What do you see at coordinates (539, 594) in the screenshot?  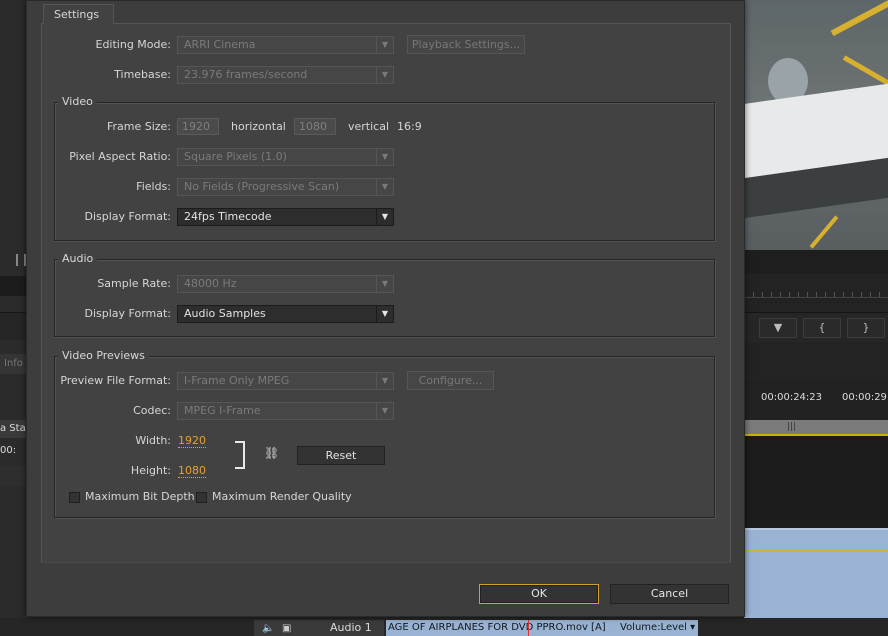 I see `ok-button: OK` at bounding box center [539, 594].